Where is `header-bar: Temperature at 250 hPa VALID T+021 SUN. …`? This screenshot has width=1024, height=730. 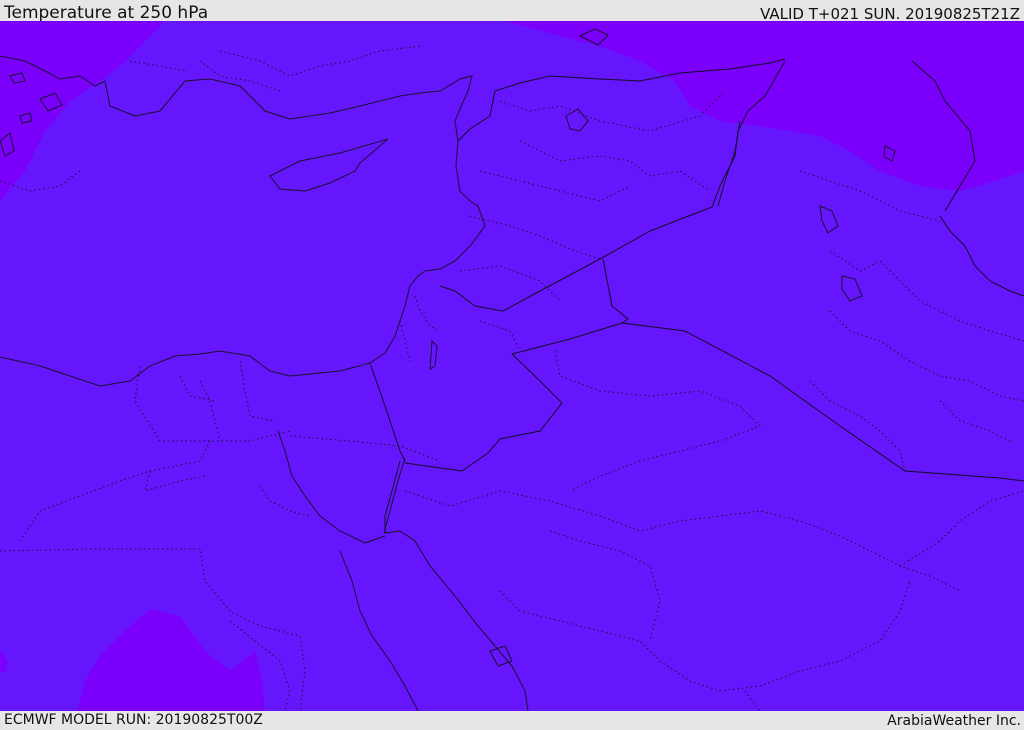 header-bar: Temperature at 250 hPa VALID T+021 SUN. … is located at coordinates (512, 11).